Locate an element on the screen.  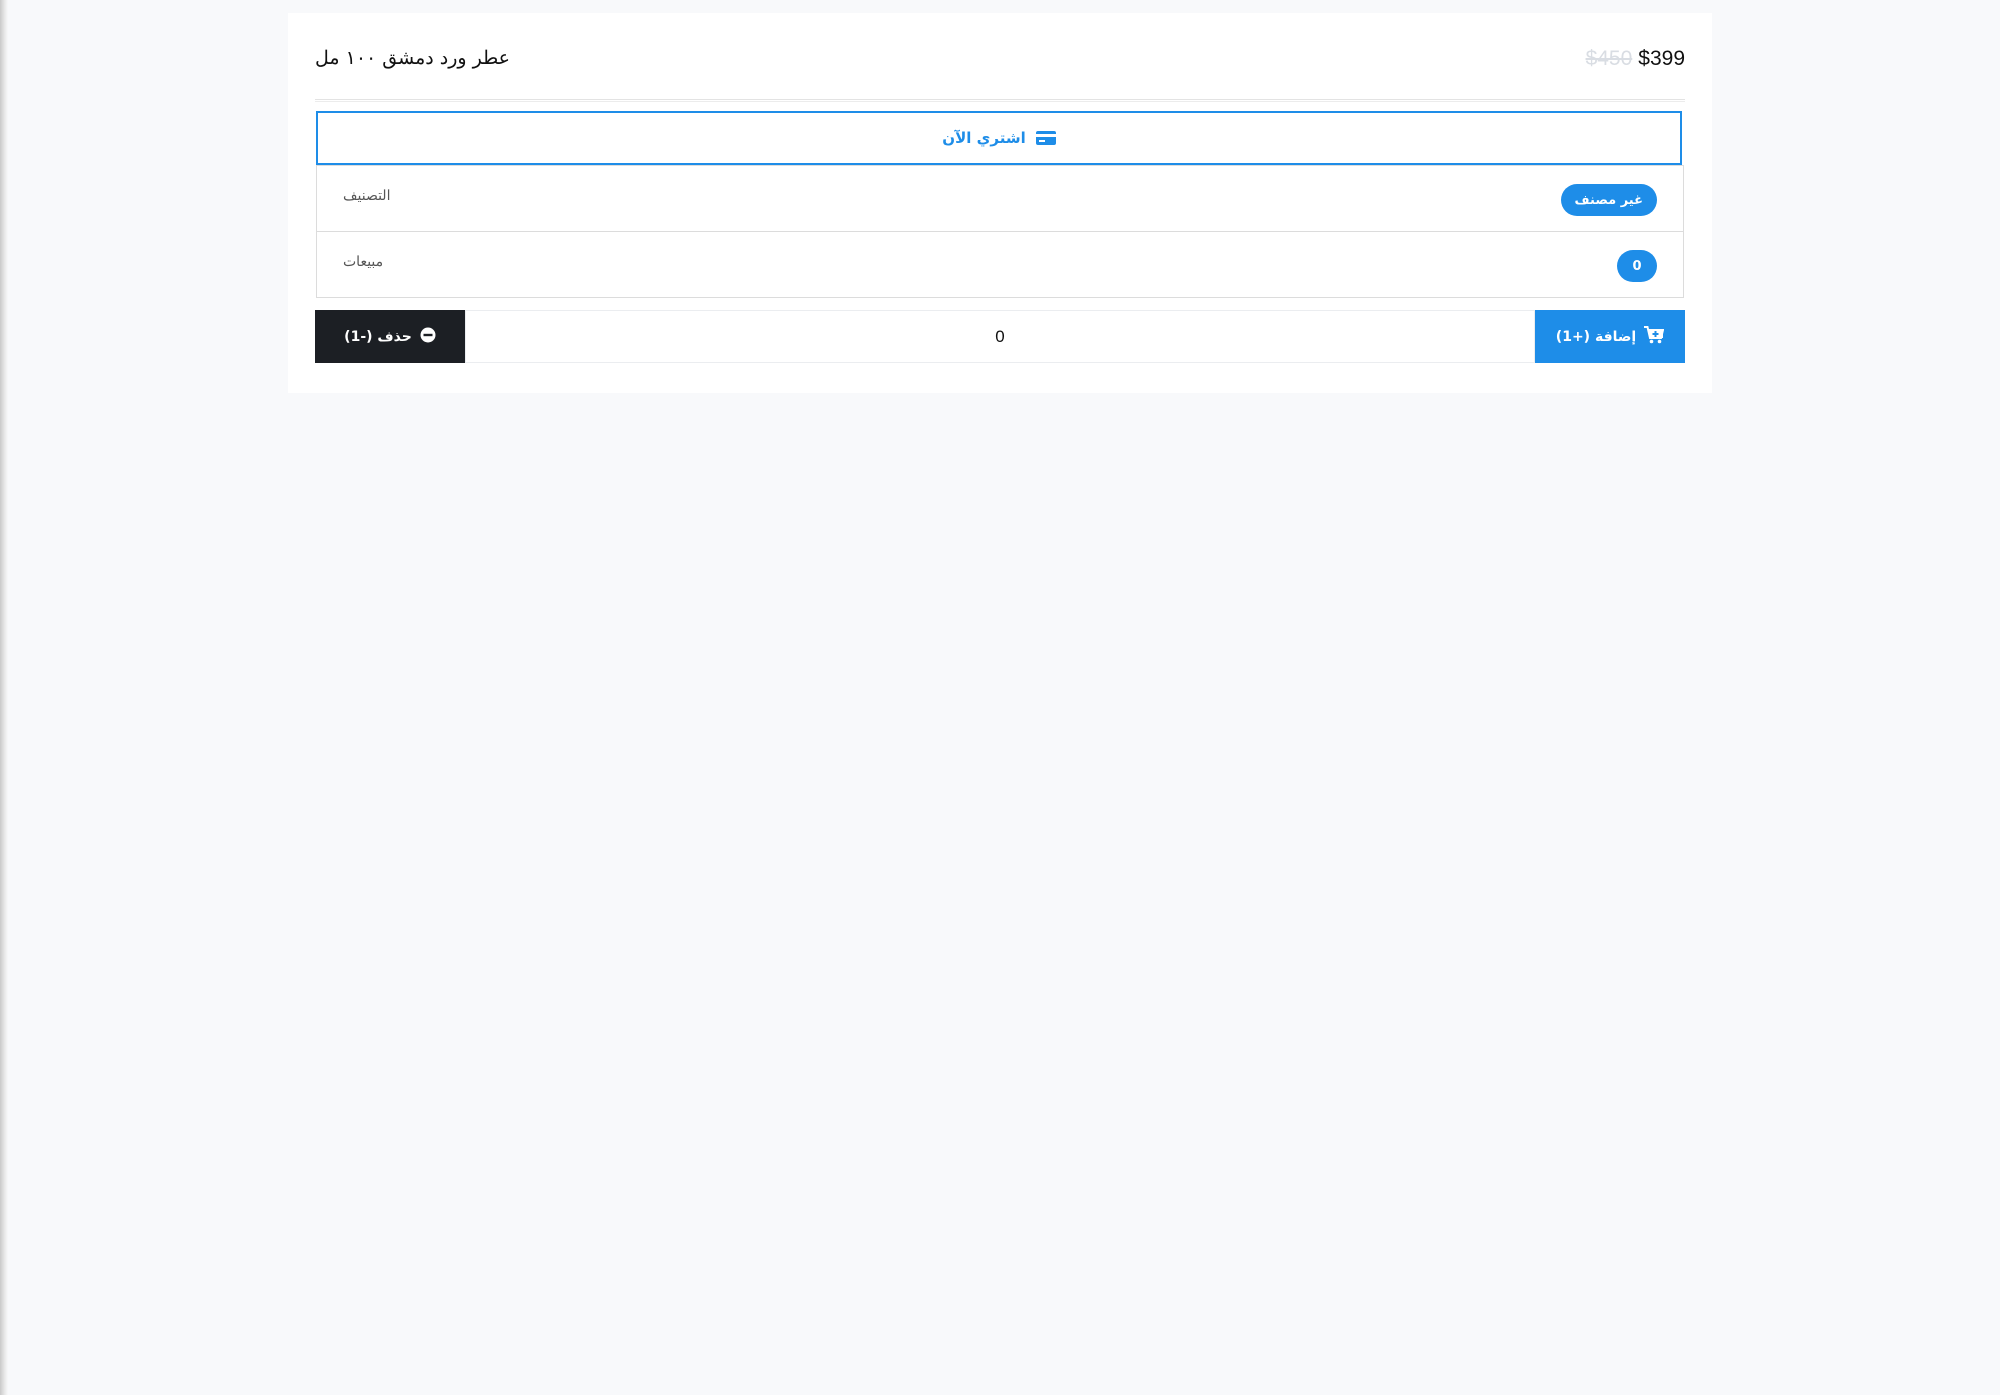
credit-card-icon is located at coordinates (1045, 138).